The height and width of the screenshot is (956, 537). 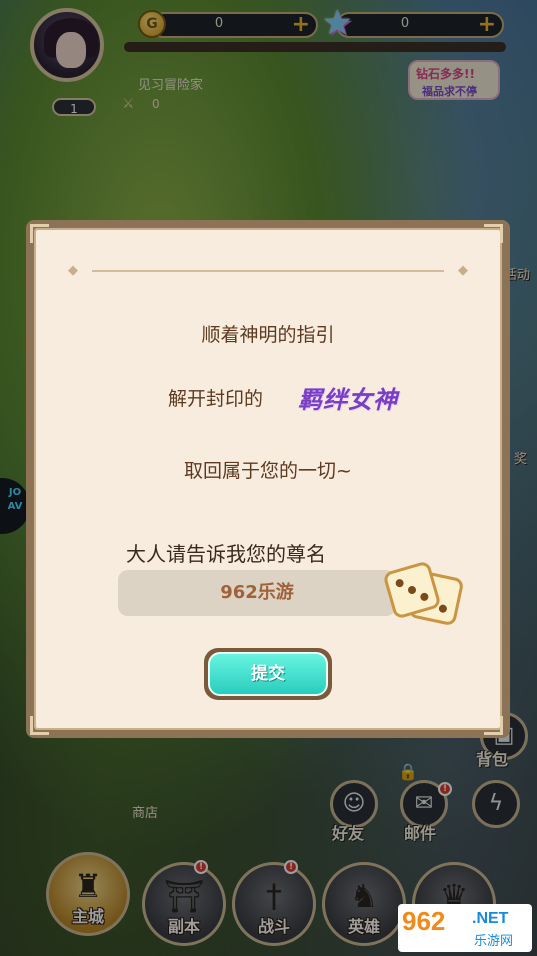 What do you see at coordinates (268, 471) in the screenshot?
I see `dialog-line-3: 取回属于您的一切~` at bounding box center [268, 471].